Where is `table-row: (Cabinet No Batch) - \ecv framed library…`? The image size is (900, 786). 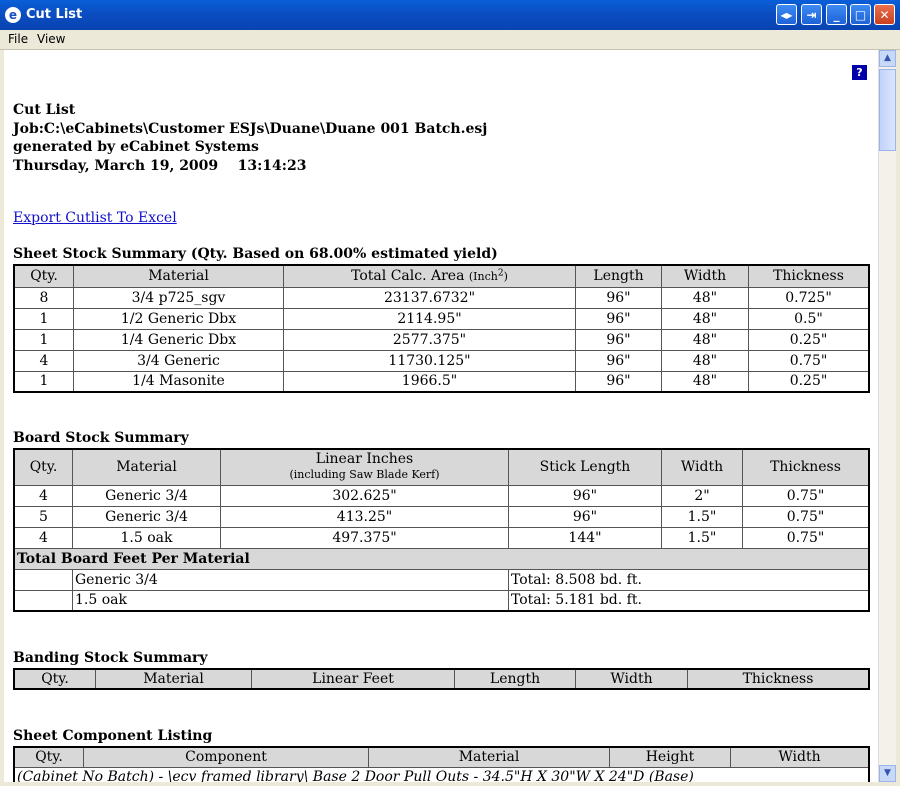
table-row: (Cabinet No Batch) - \ecv framed library… is located at coordinates (441, 774).